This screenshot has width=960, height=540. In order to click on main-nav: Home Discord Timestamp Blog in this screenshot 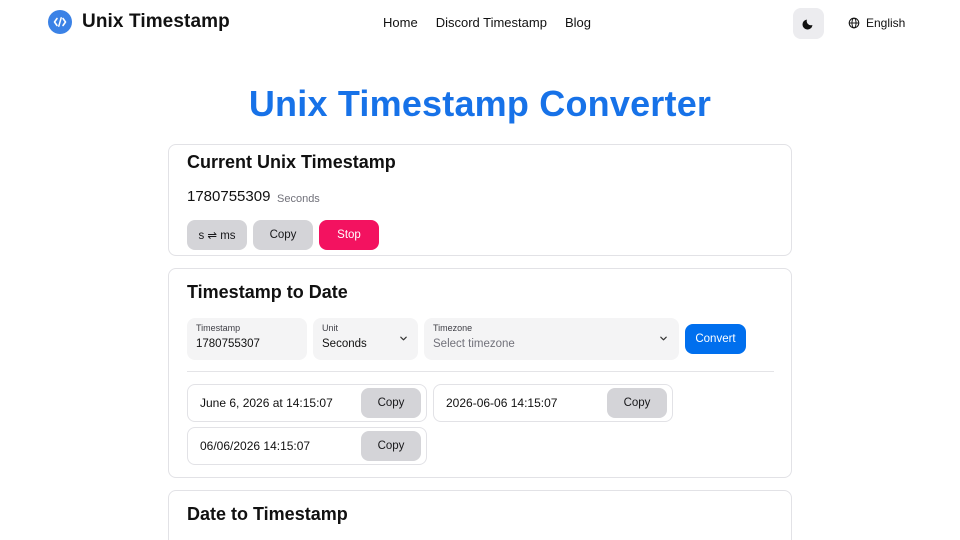, I will do `click(496, 22)`.